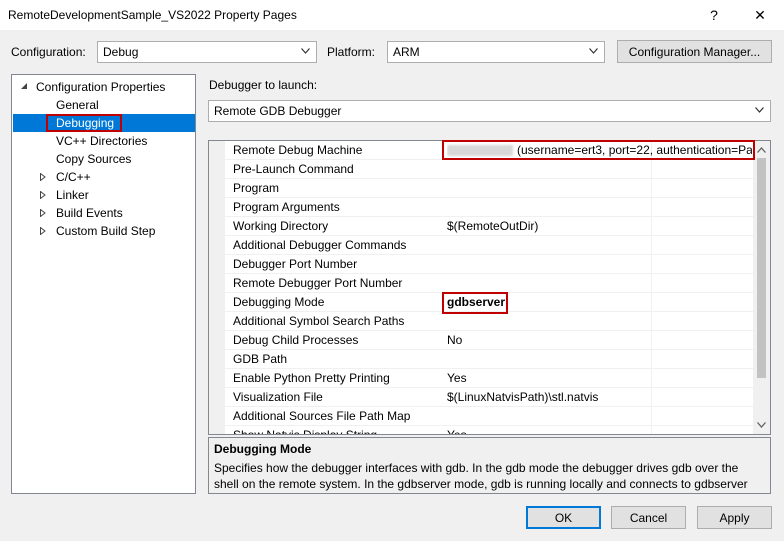 This screenshot has height=541, width=784. What do you see at coordinates (599, 226) in the screenshot?
I see `property-value: $(RemoteOutDir)` at bounding box center [599, 226].